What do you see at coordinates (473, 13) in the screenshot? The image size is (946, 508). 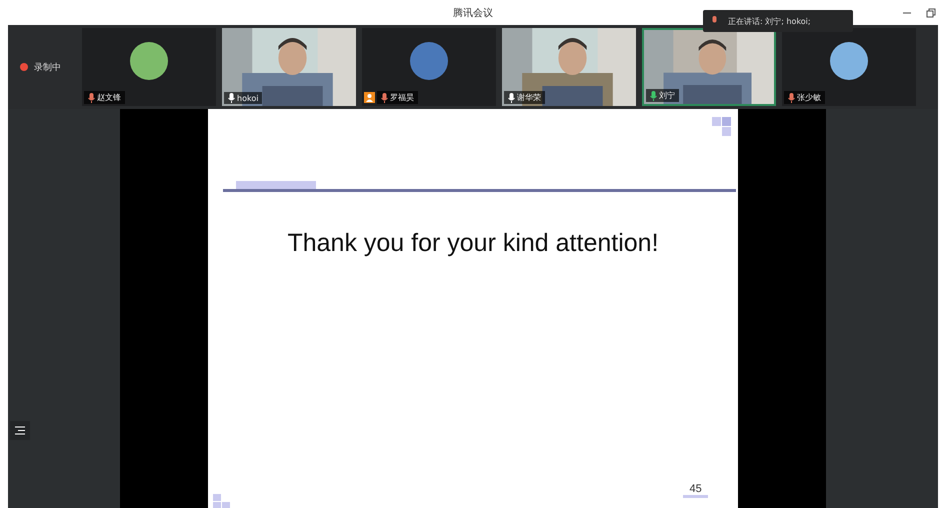 I see `window-title: 腾讯会议` at bounding box center [473, 13].